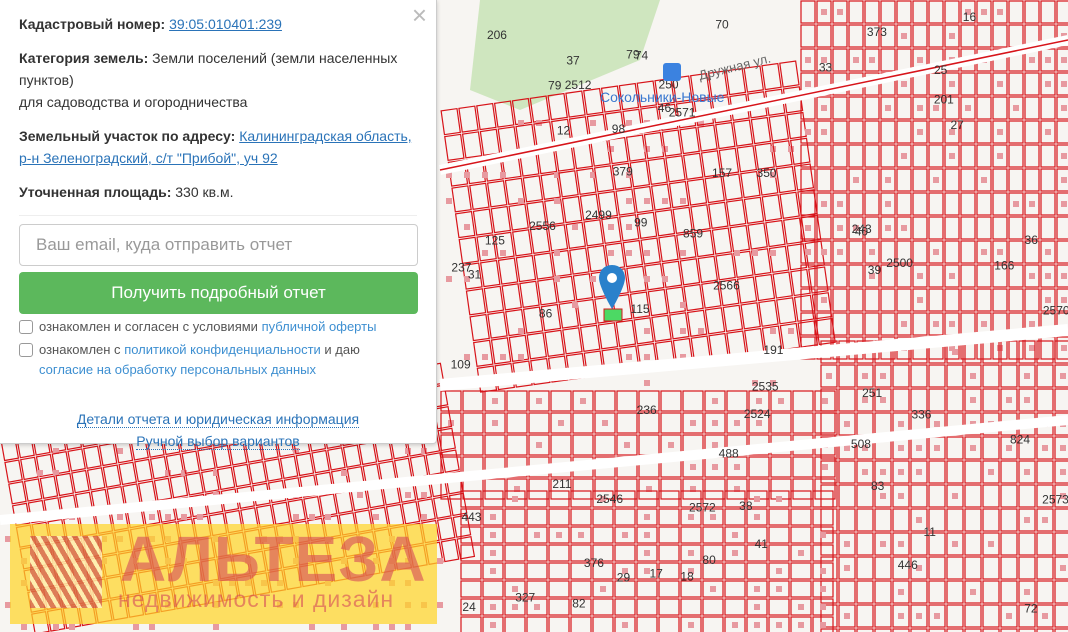 This screenshot has width=1068, height=632. What do you see at coordinates (612, 287) in the screenshot?
I see `map-marker-icon` at bounding box center [612, 287].